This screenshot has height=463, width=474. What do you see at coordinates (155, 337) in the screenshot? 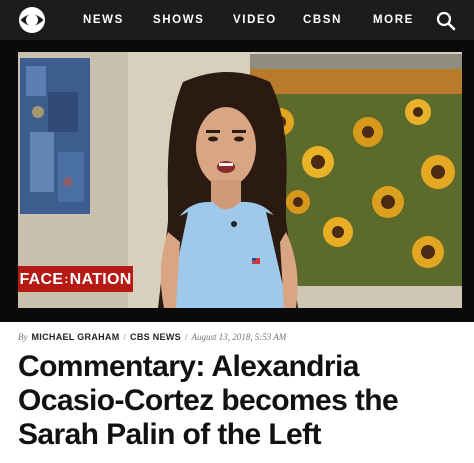
I see `source-link: CBS NEWS` at bounding box center [155, 337].